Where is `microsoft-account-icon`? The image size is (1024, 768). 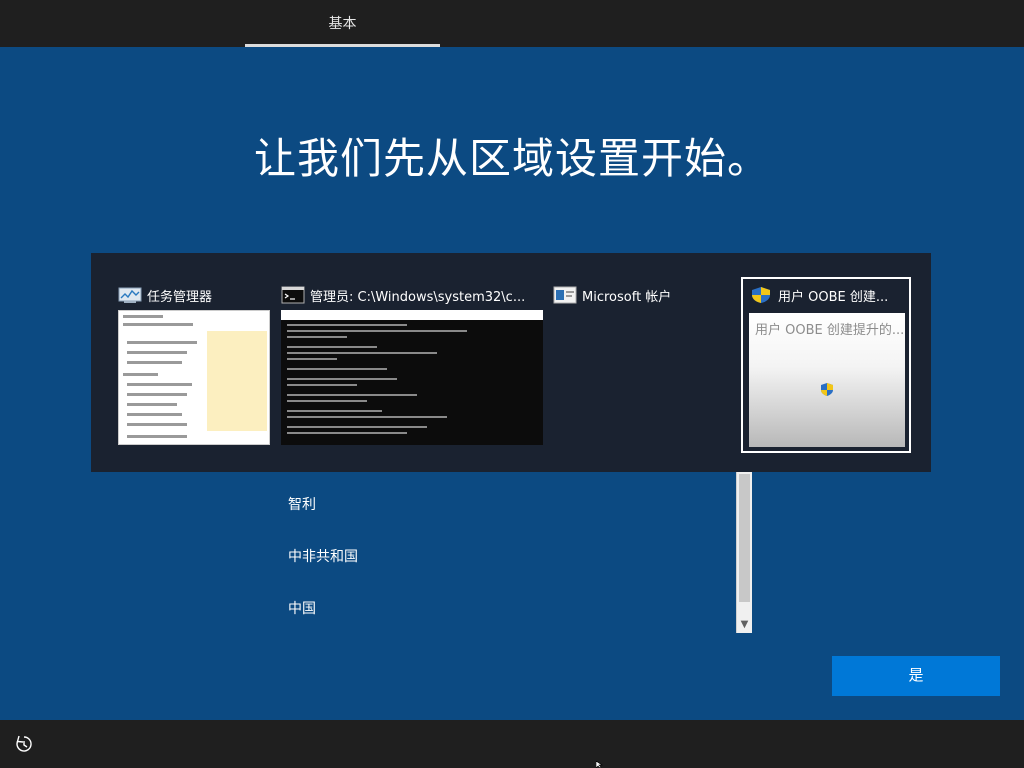 microsoft-account-icon is located at coordinates (565, 295).